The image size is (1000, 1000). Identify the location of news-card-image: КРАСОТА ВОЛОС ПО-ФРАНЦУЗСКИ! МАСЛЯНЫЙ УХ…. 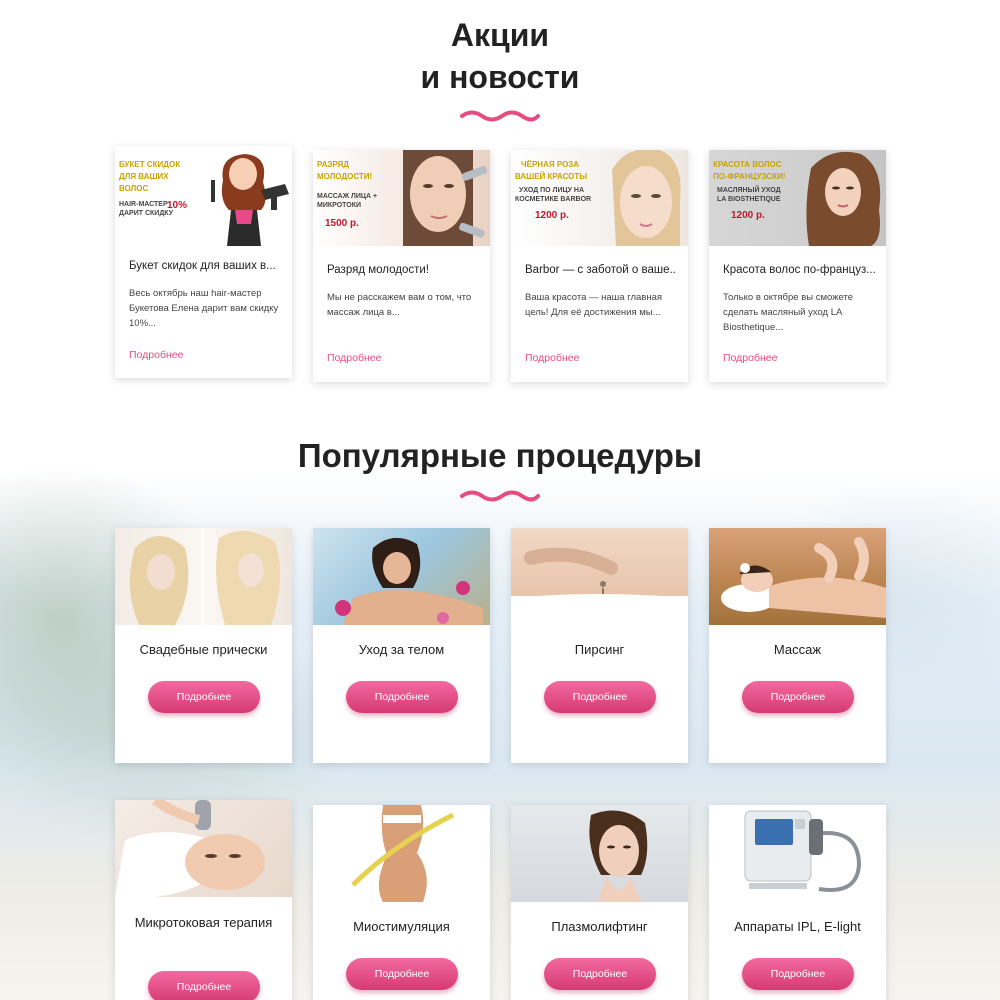
(797, 198).